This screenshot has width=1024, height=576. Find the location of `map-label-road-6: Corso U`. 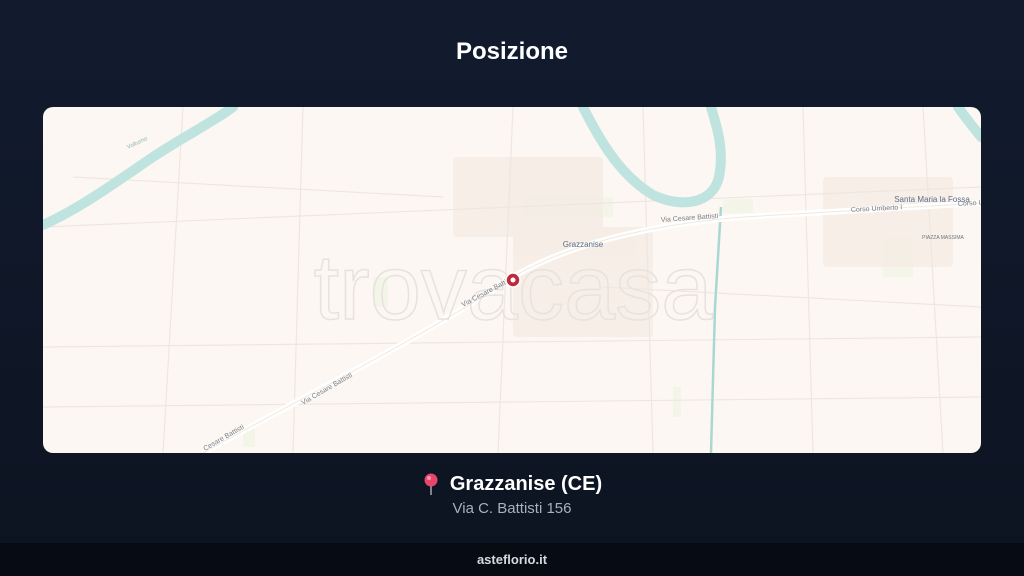

map-label-road-6: Corso U is located at coordinates (969, 204).